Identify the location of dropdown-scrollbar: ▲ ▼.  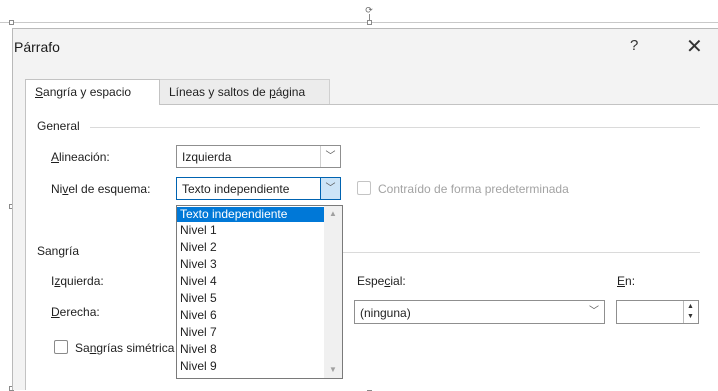
(333, 292).